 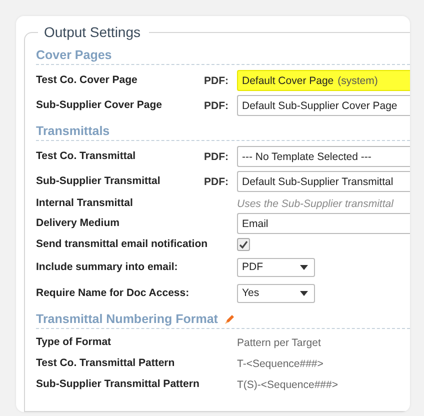 What do you see at coordinates (87, 80) in the screenshot?
I see `field-label: Test Co. Cover Page` at bounding box center [87, 80].